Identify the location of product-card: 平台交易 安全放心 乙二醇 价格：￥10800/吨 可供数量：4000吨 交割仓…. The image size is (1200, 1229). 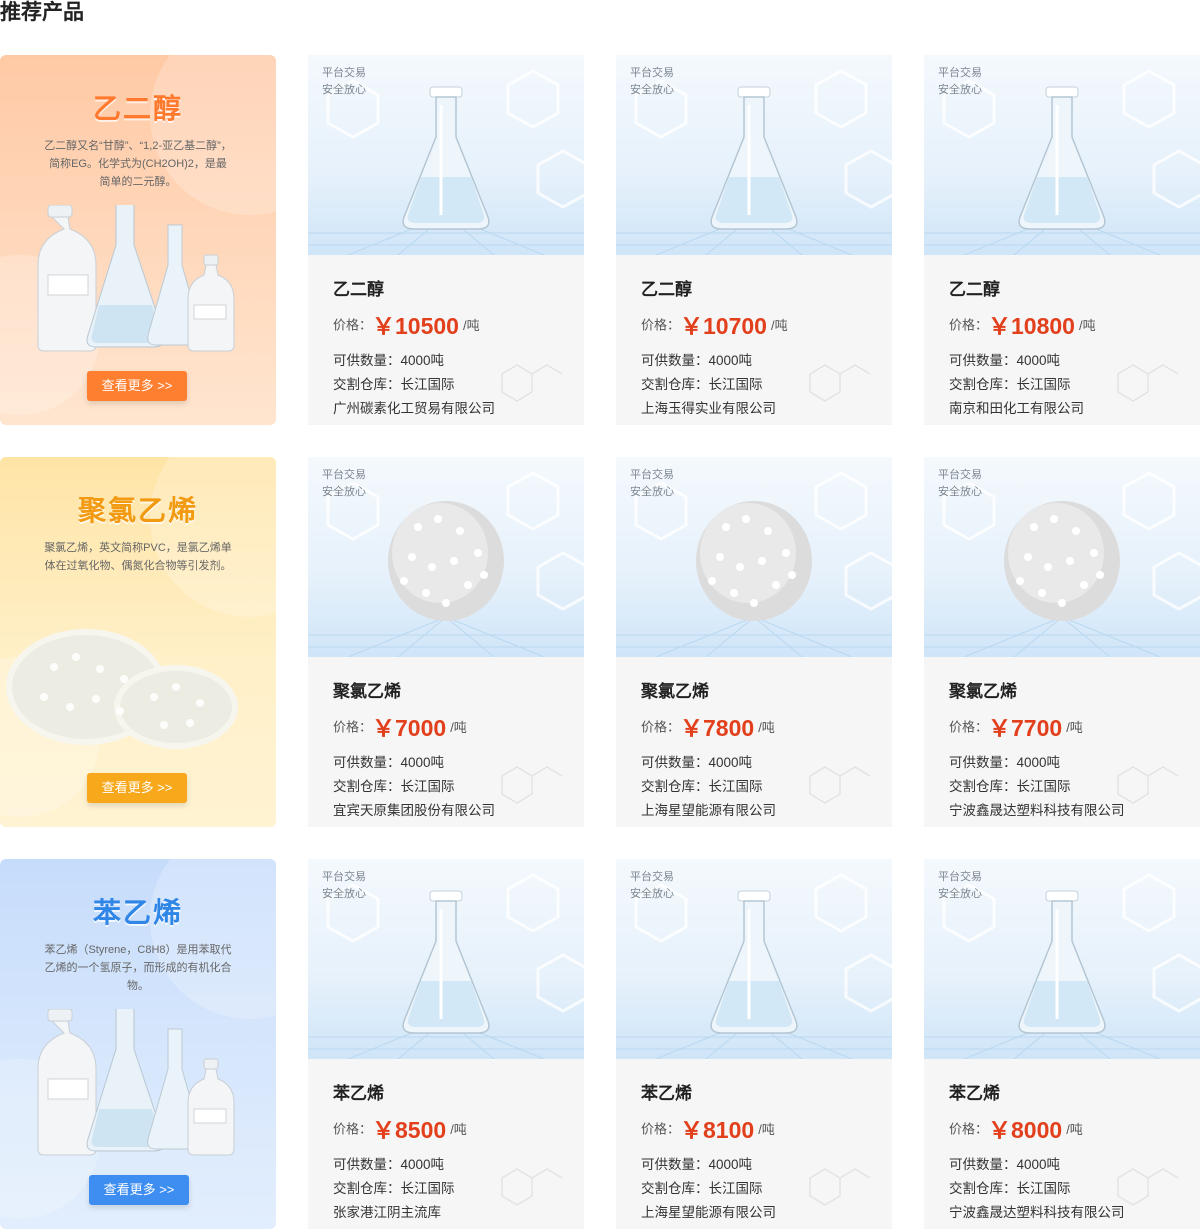
(1062, 240).